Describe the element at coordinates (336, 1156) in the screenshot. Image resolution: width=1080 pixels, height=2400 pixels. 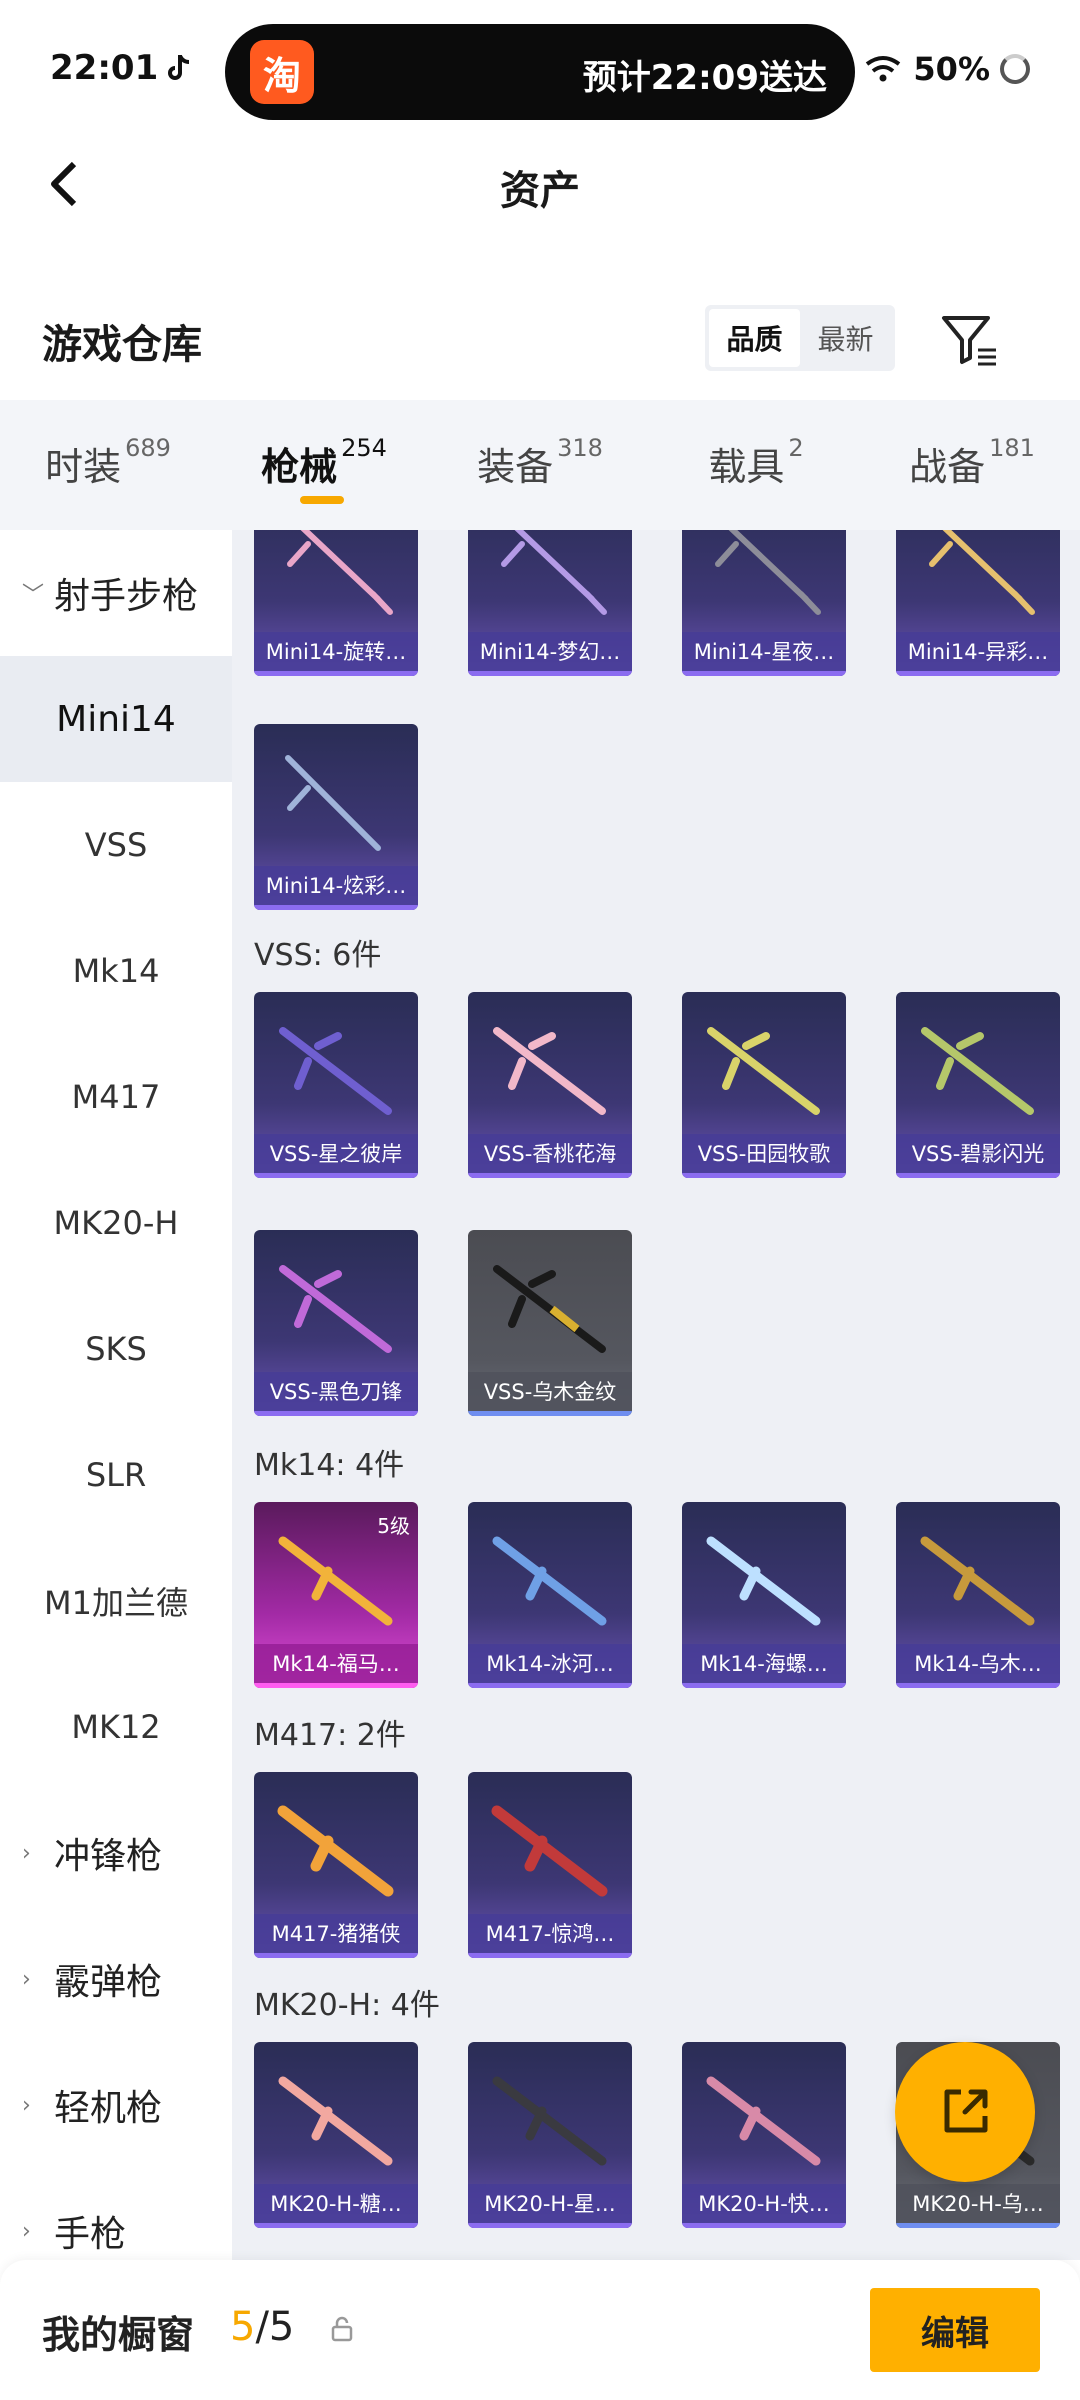
I see `skin-name: VSS-星之彼岸` at that location.